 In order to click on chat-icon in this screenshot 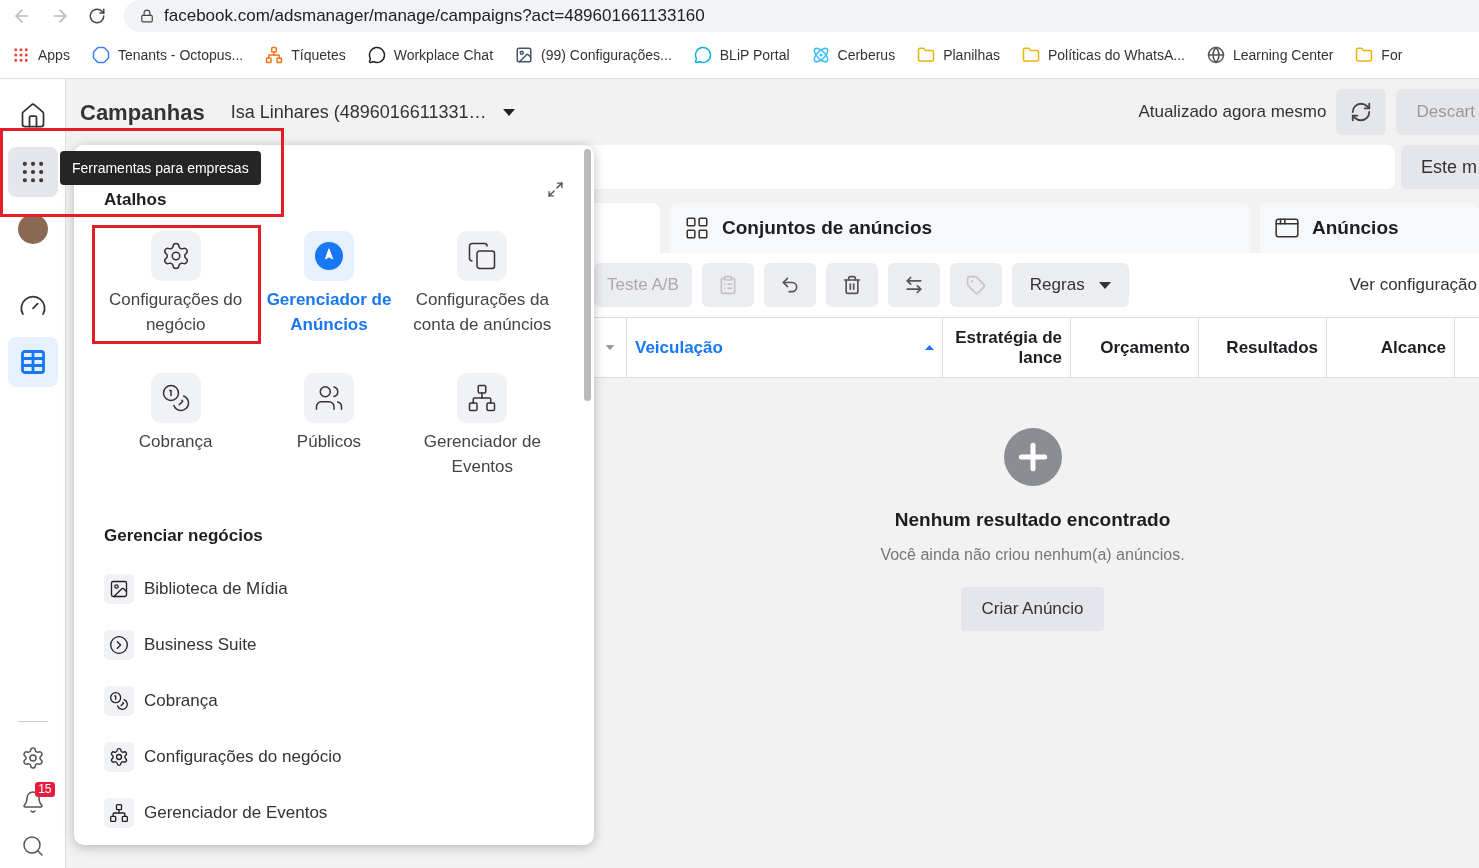, I will do `click(376, 55)`.